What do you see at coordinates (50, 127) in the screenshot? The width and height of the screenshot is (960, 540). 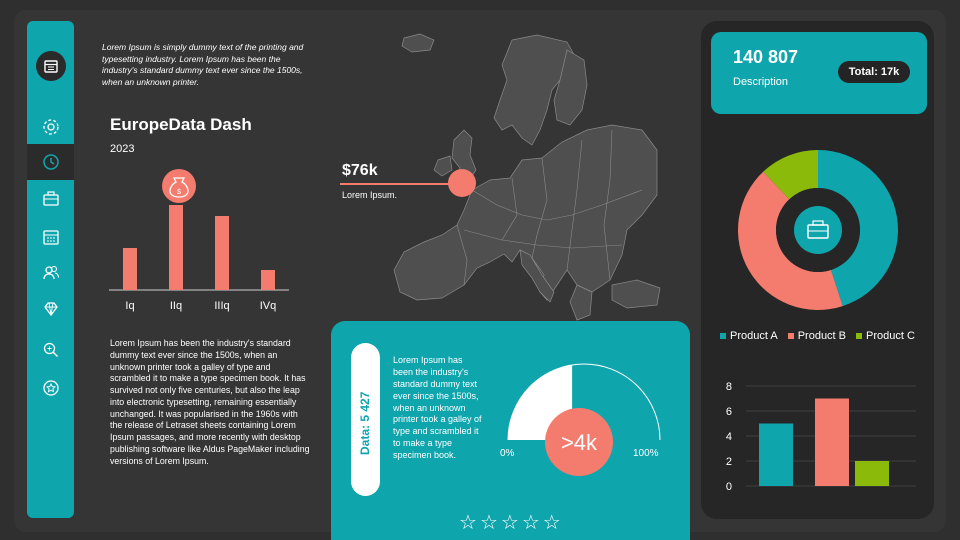 I see `gear-icon` at bounding box center [50, 127].